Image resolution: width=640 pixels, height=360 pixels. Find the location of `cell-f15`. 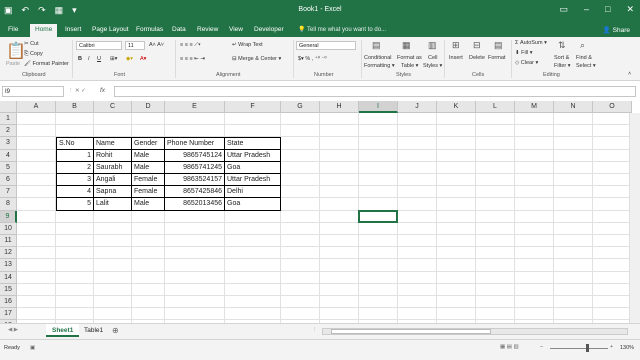

cell-f15 is located at coordinates (253, 289).